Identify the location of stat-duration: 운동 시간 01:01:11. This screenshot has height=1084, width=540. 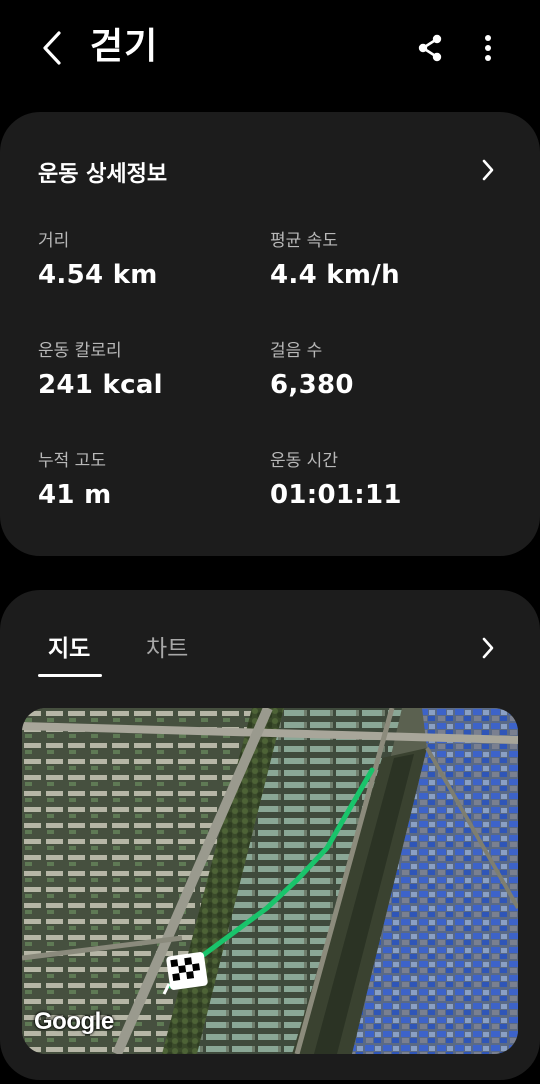
(336, 481).